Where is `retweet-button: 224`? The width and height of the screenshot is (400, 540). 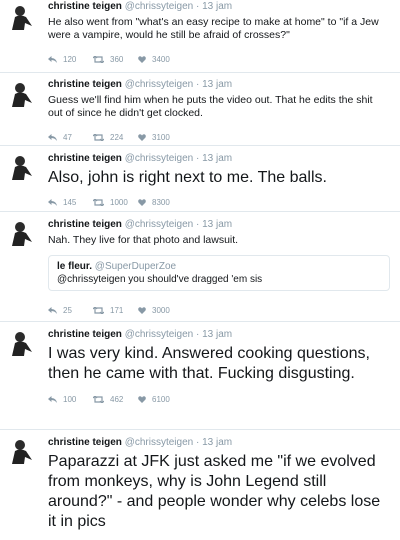
retweet-button: 224 is located at coordinates (115, 137).